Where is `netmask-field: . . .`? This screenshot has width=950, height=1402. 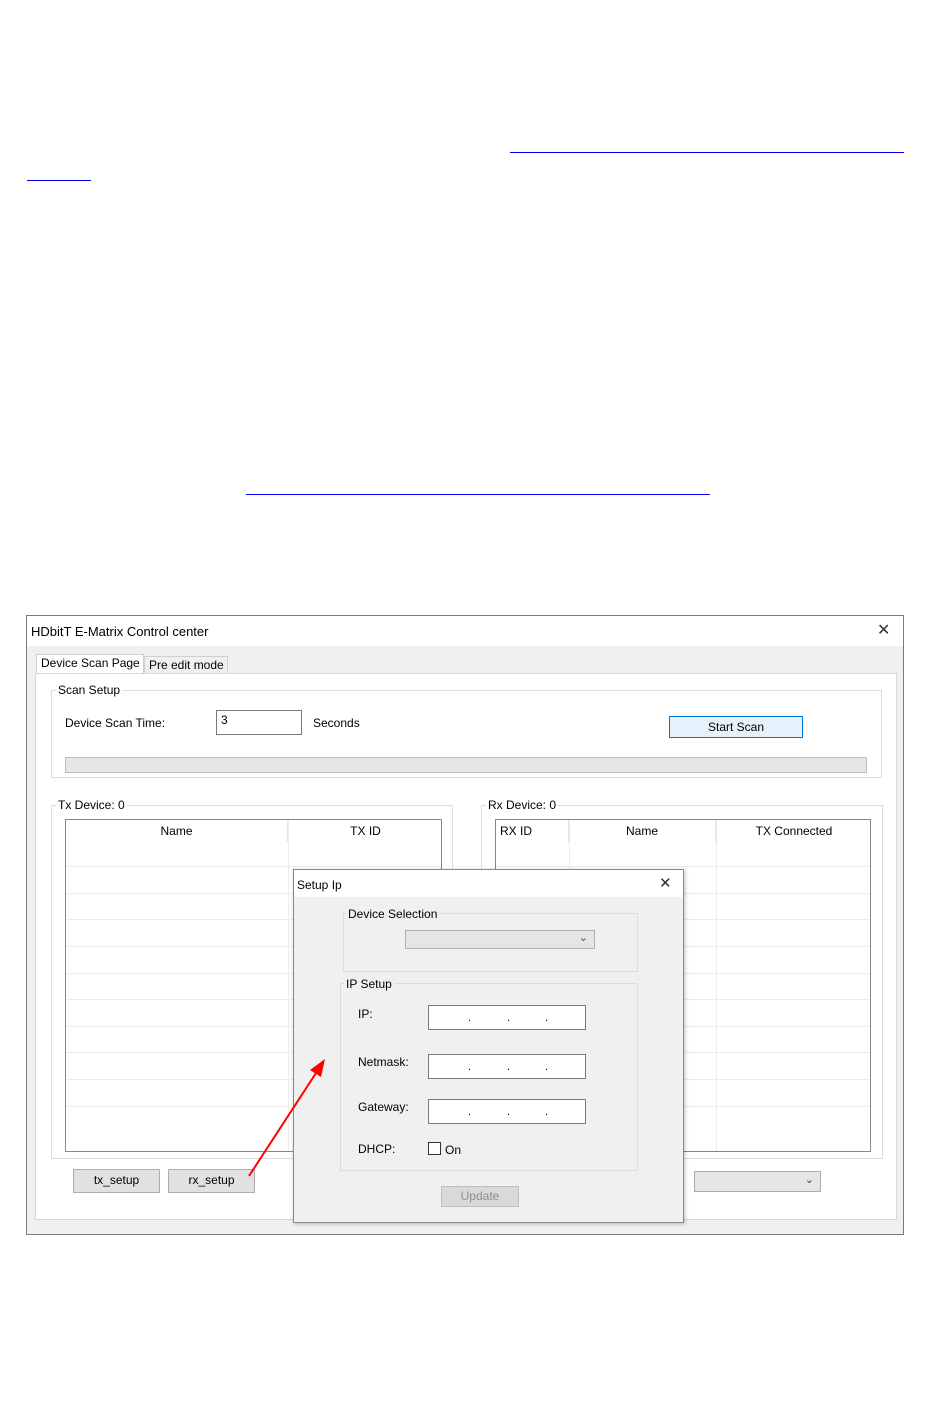 netmask-field: . . . is located at coordinates (507, 1066).